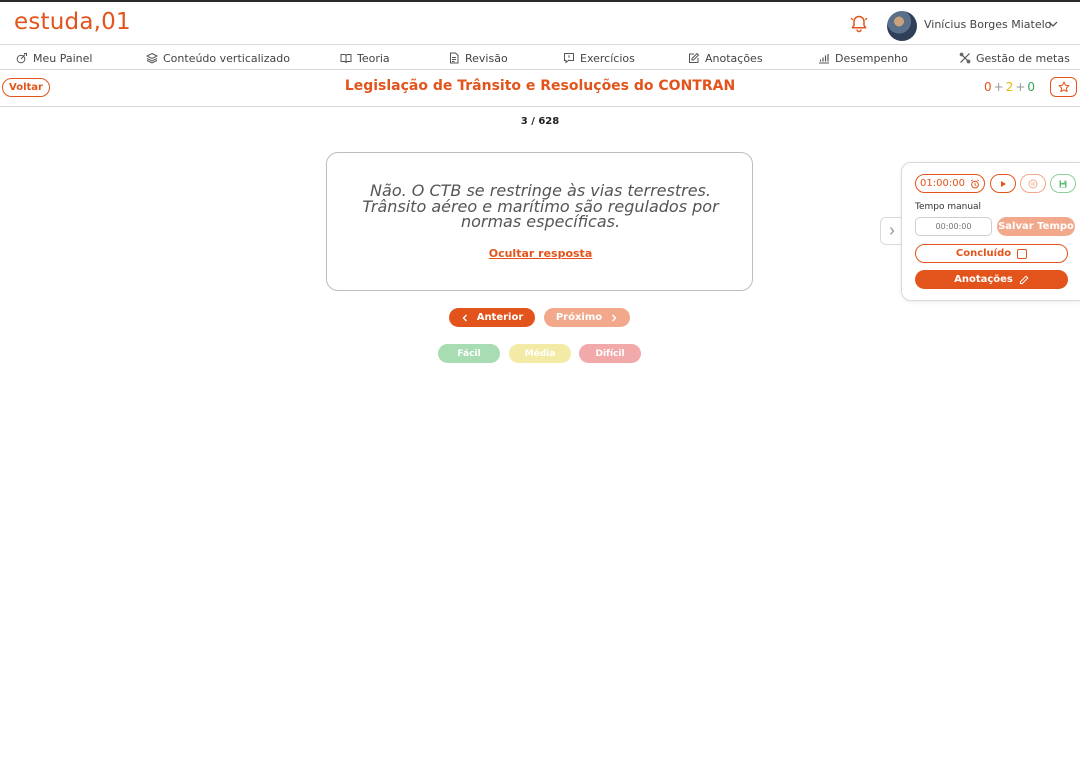 This screenshot has width=1080, height=768. I want to click on nav-item-gestao-de-metas: Gestão de metas, so click(1014, 58).